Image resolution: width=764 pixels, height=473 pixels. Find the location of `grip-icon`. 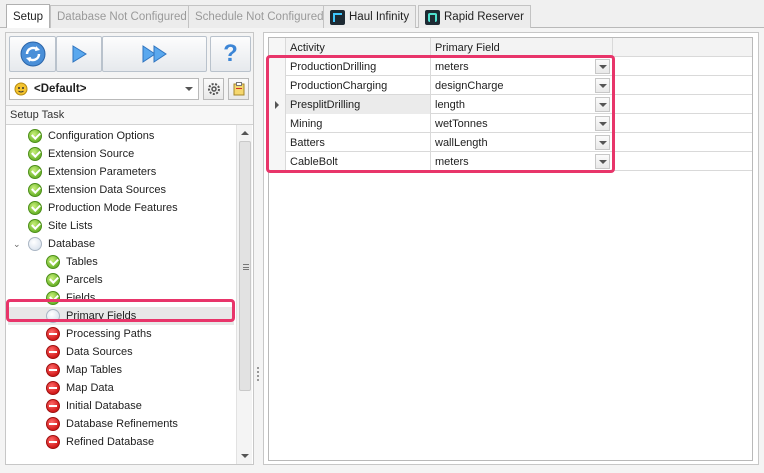

grip-icon is located at coordinates (246, 267).